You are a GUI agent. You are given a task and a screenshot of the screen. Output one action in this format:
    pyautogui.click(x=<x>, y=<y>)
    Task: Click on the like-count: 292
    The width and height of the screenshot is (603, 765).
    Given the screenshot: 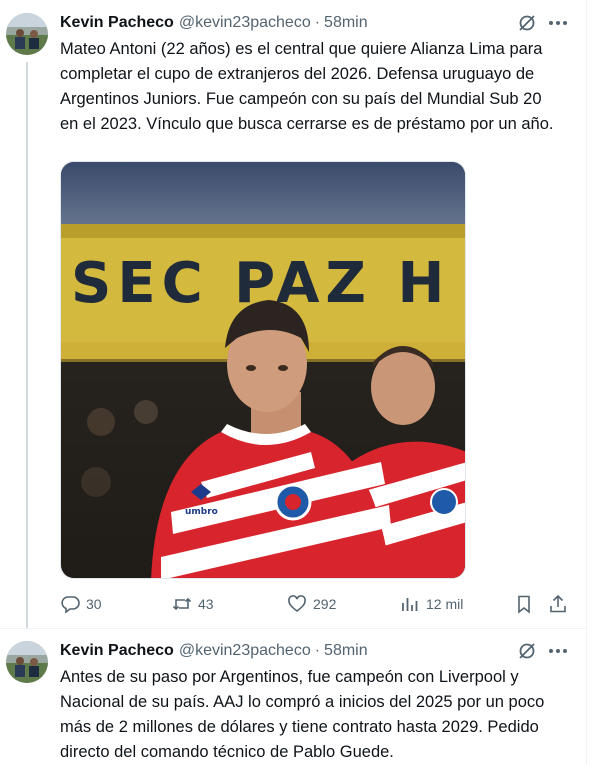 What is the action you would take?
    pyautogui.click(x=325, y=604)
    